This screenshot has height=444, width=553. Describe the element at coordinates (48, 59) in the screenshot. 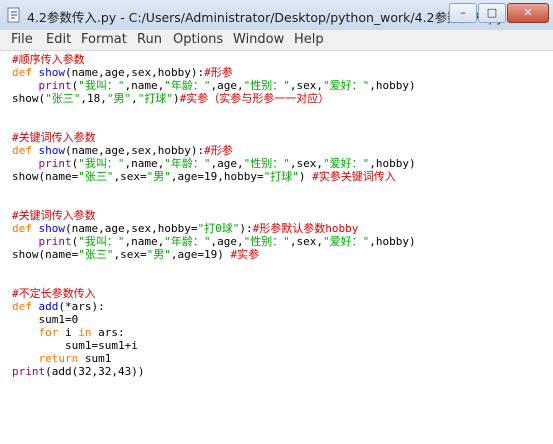

I see `code-line: #顺序传入参数` at that location.